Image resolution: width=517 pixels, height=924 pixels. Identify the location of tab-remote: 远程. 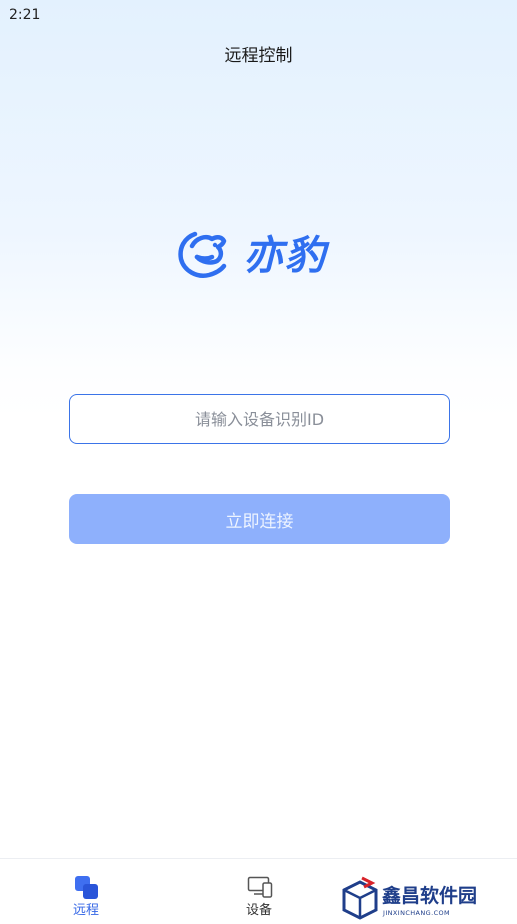
(86, 891).